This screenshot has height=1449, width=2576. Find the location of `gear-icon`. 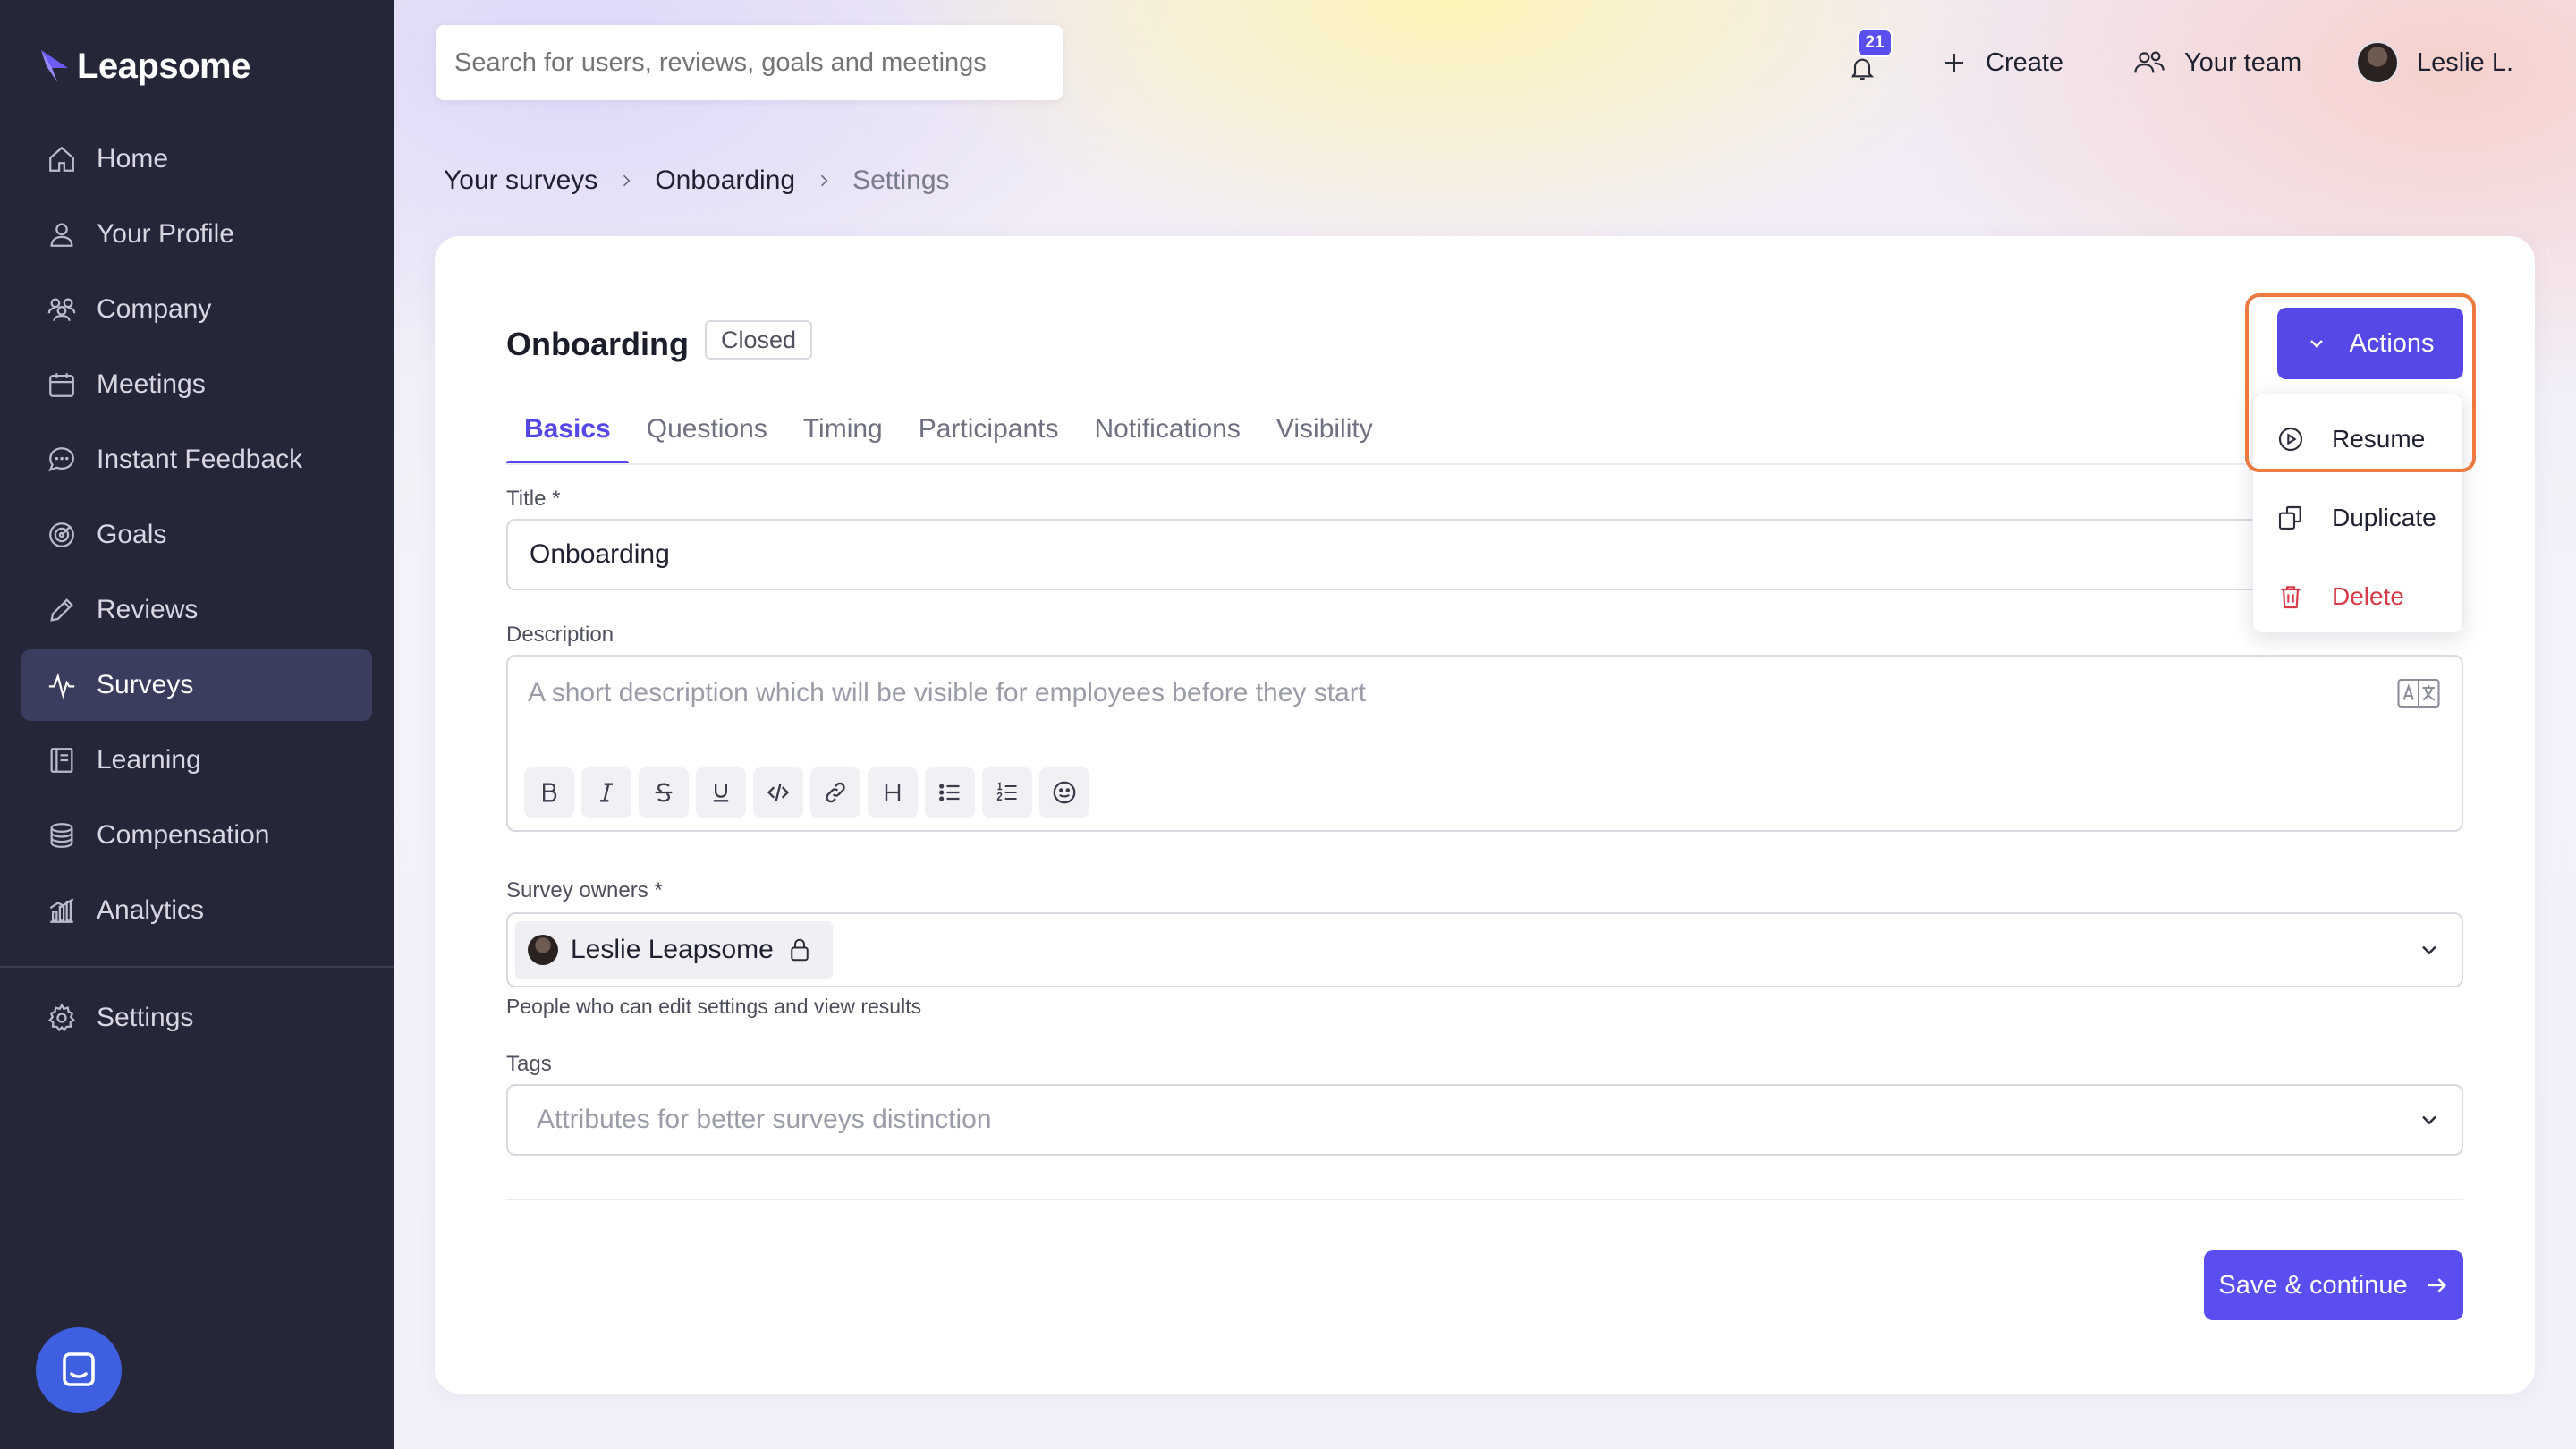

gear-icon is located at coordinates (61, 1017).